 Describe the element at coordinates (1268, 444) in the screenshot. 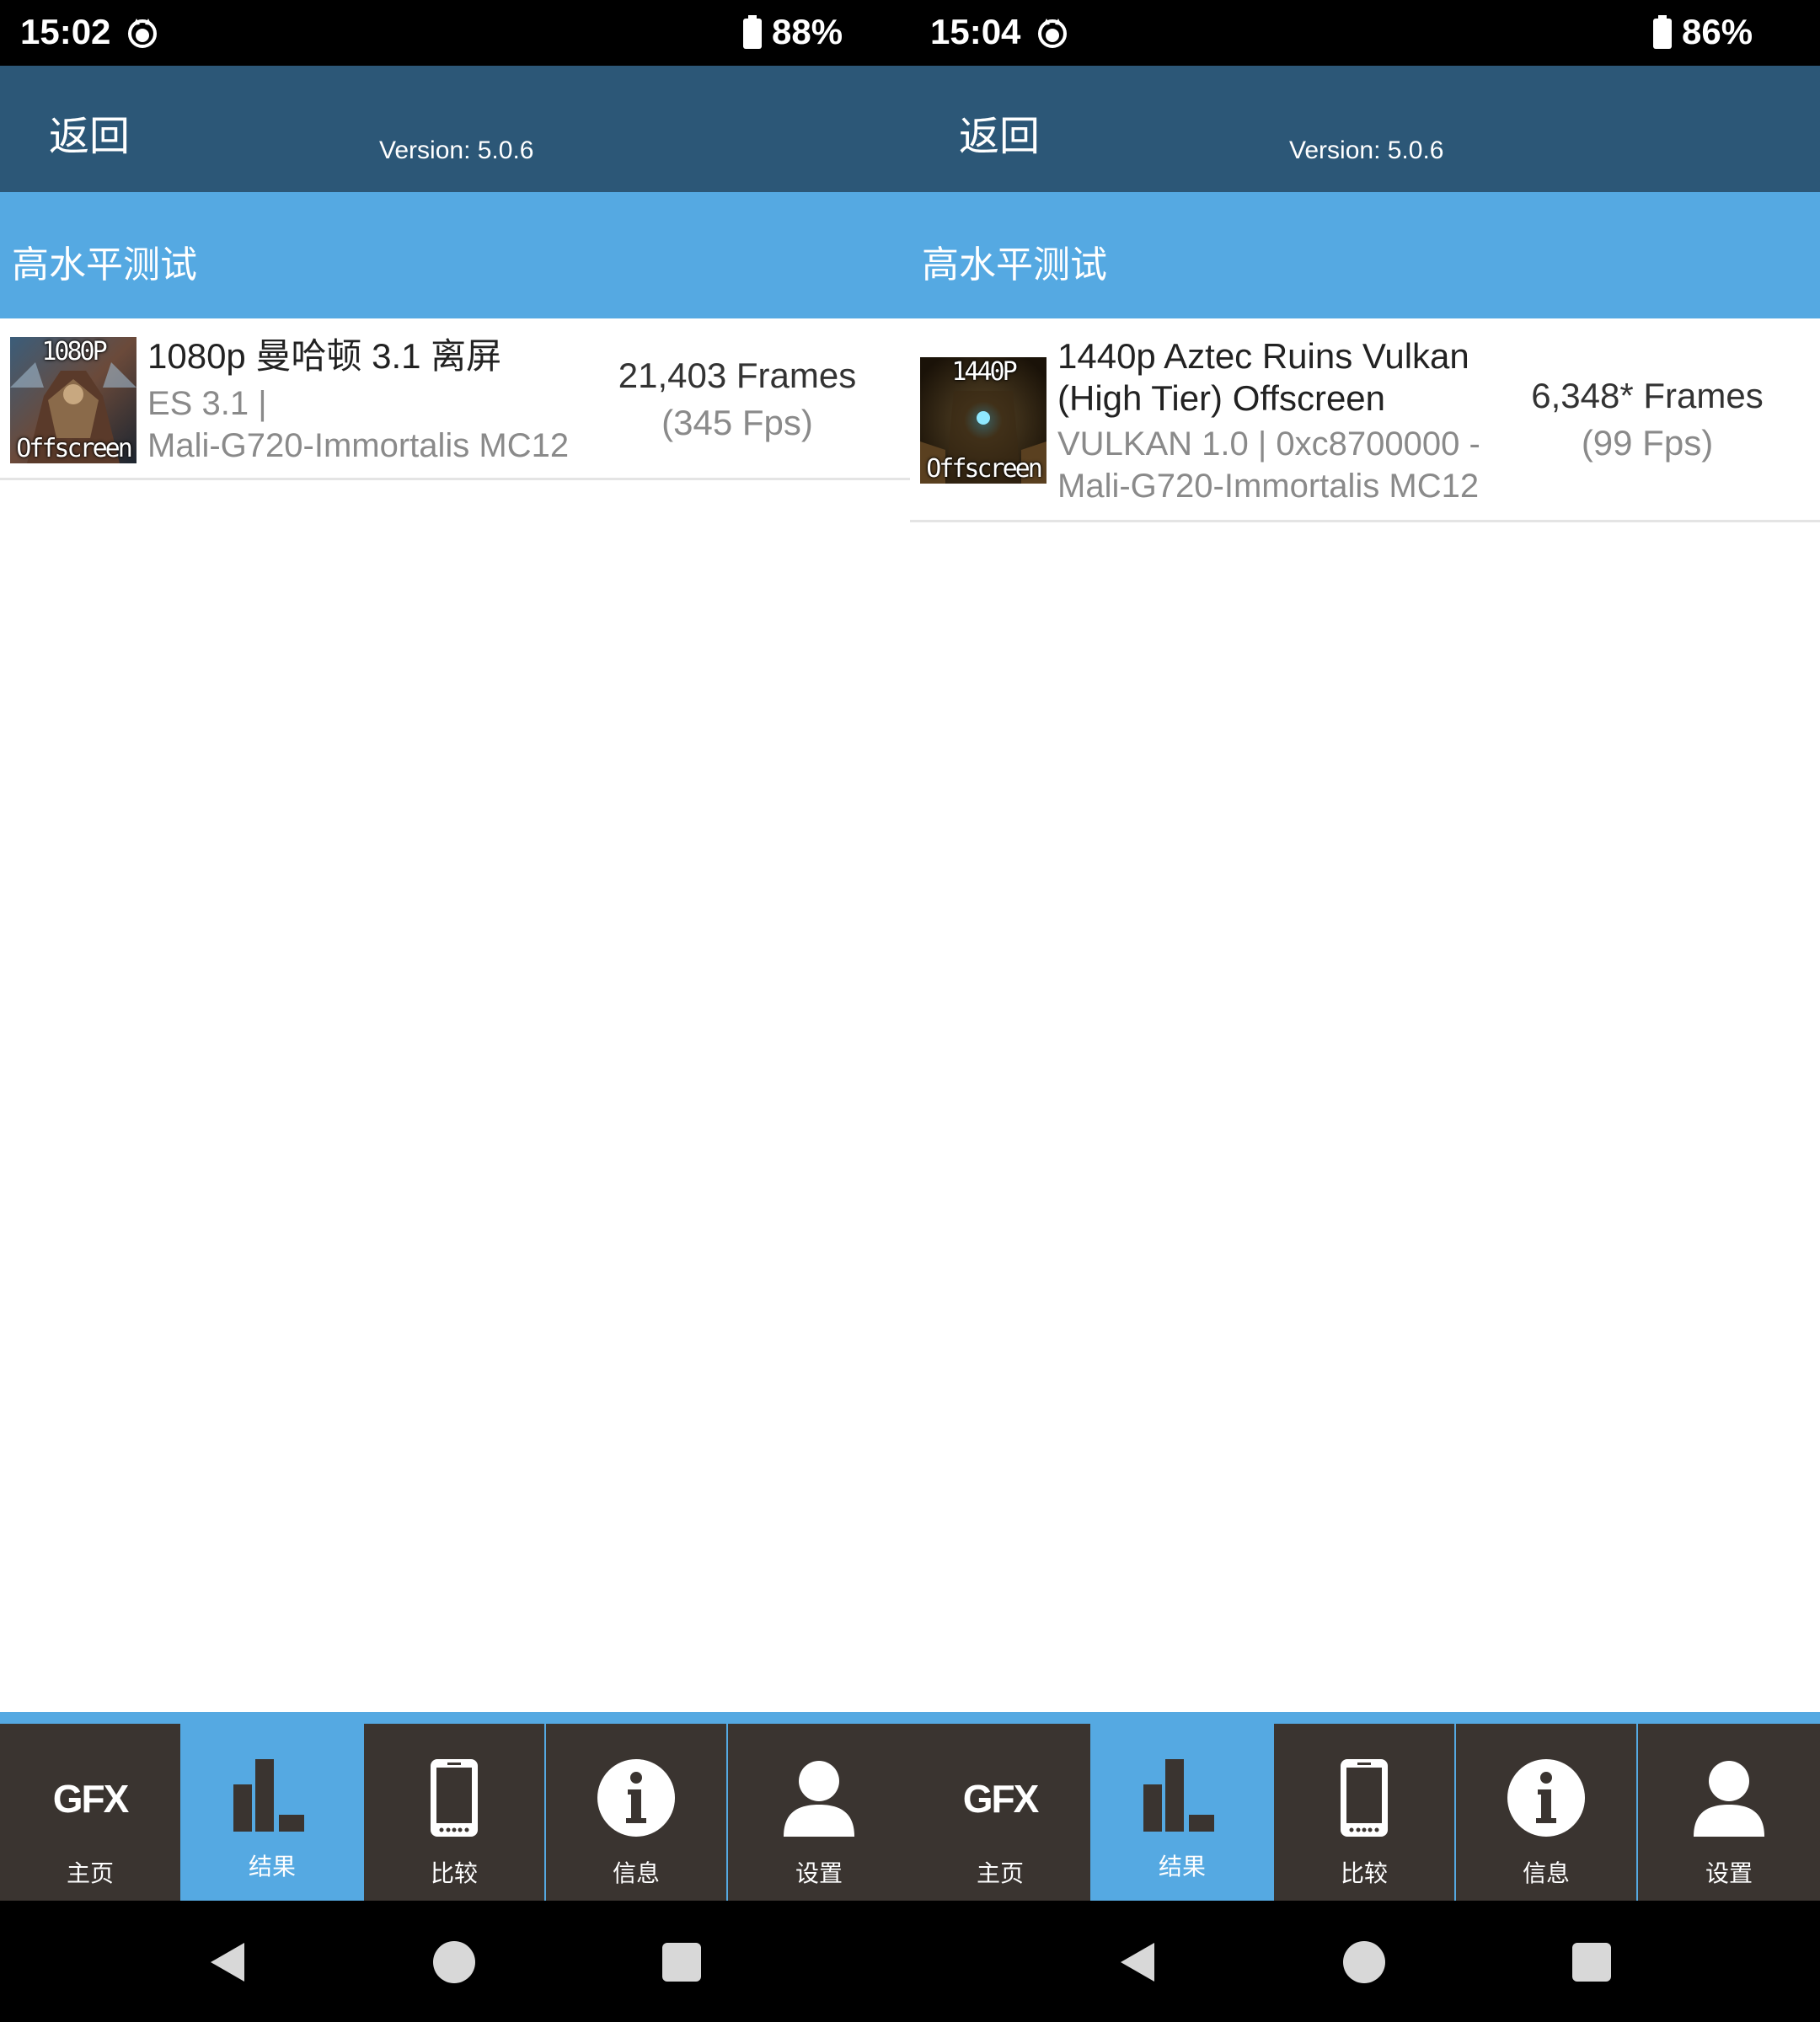

I see `api-line: VULKAN 1.0 | 0xc8700000 -` at that location.